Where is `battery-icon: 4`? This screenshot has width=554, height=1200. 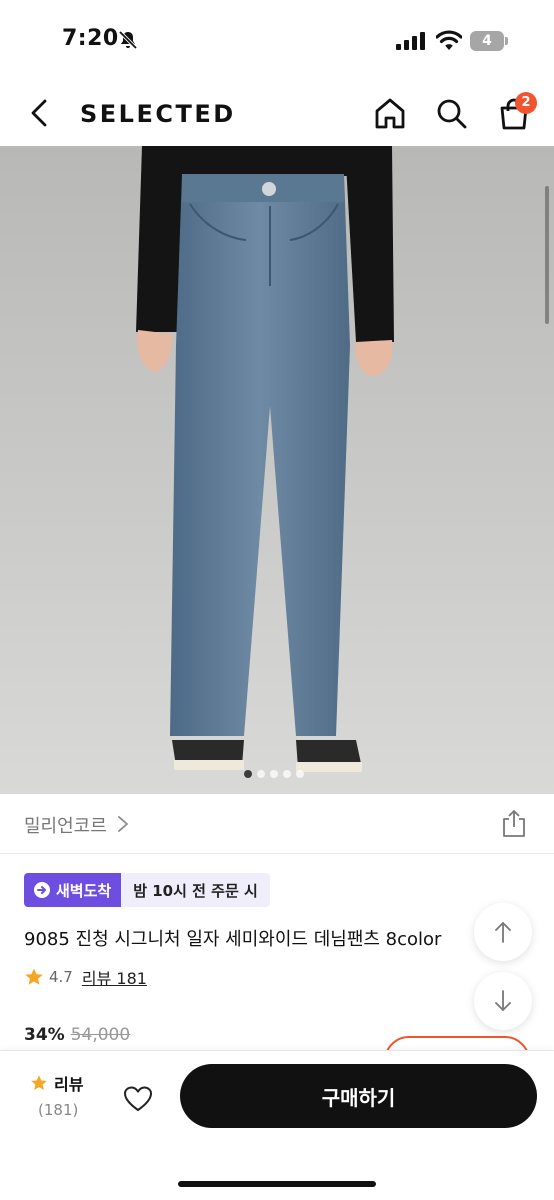 battery-icon: 4 is located at coordinates (489, 41).